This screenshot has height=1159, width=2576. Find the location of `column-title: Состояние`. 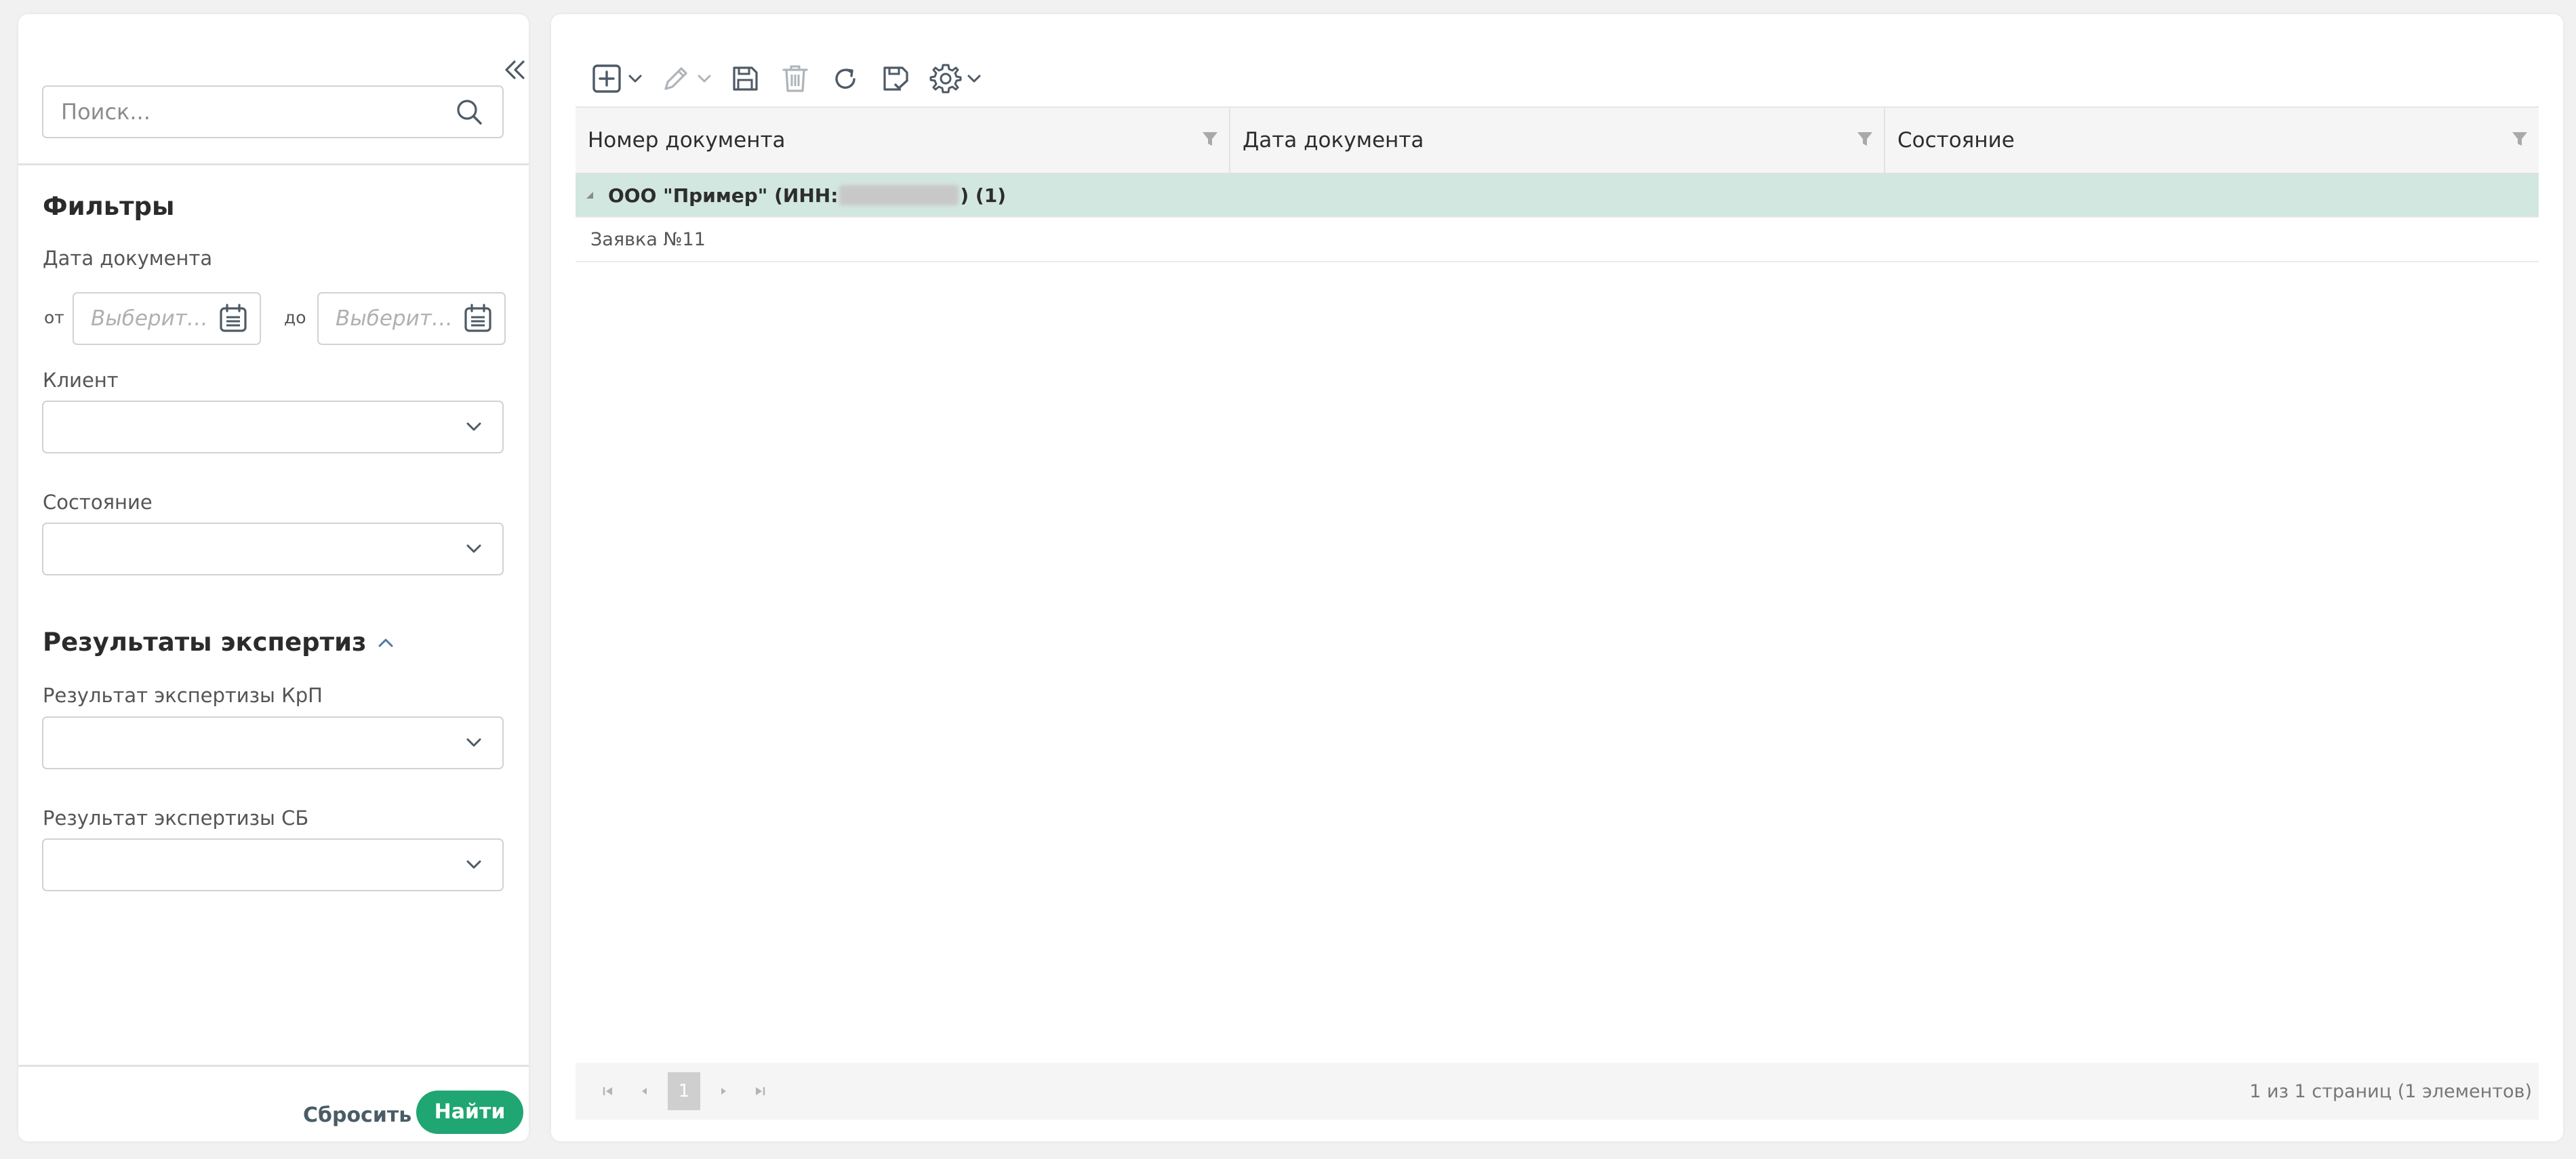

column-title: Состояние is located at coordinates (1956, 140).